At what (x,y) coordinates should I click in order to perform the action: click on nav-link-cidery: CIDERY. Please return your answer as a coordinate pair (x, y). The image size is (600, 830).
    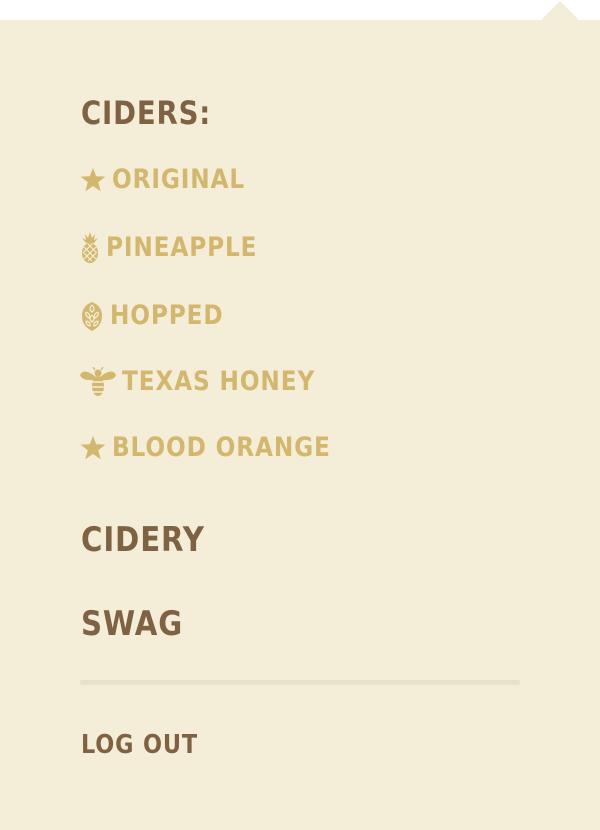
    Looking at the image, I should click on (143, 540).